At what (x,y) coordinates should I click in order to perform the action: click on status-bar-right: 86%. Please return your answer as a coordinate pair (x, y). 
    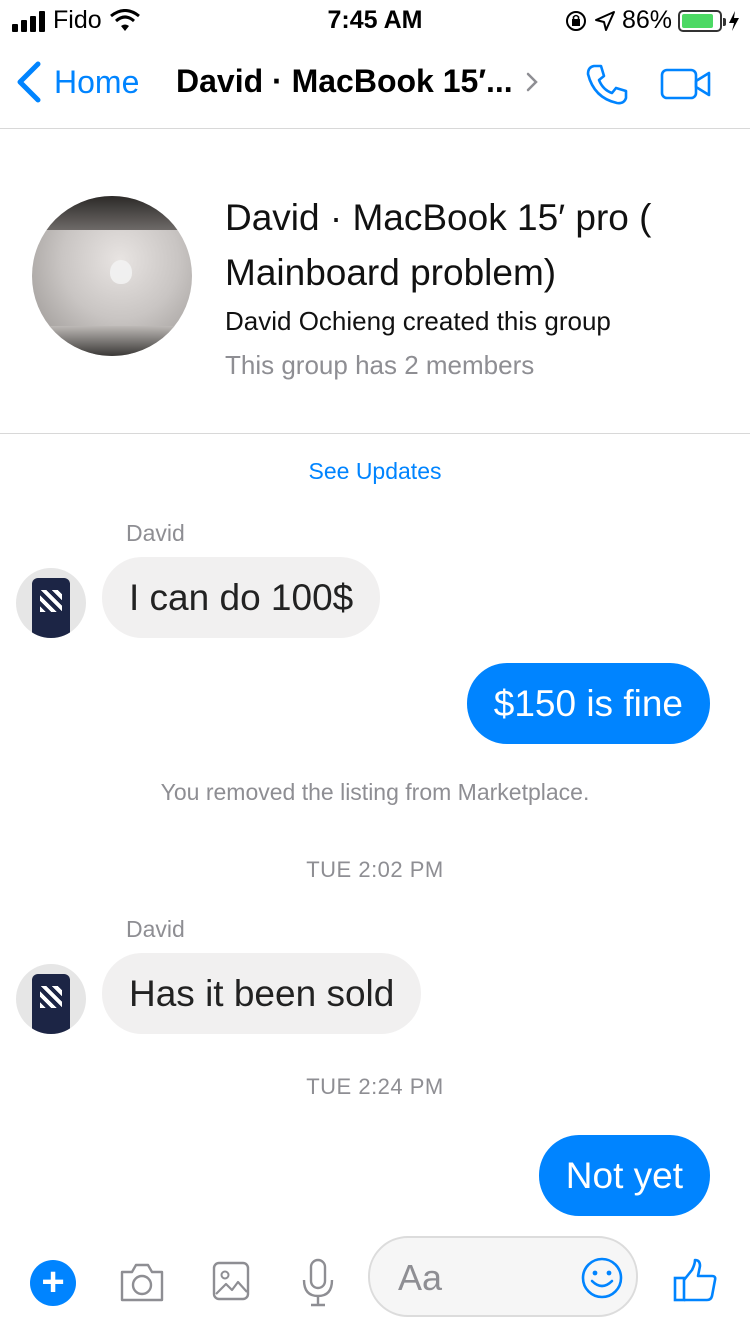
    Looking at the image, I should click on (652, 20).